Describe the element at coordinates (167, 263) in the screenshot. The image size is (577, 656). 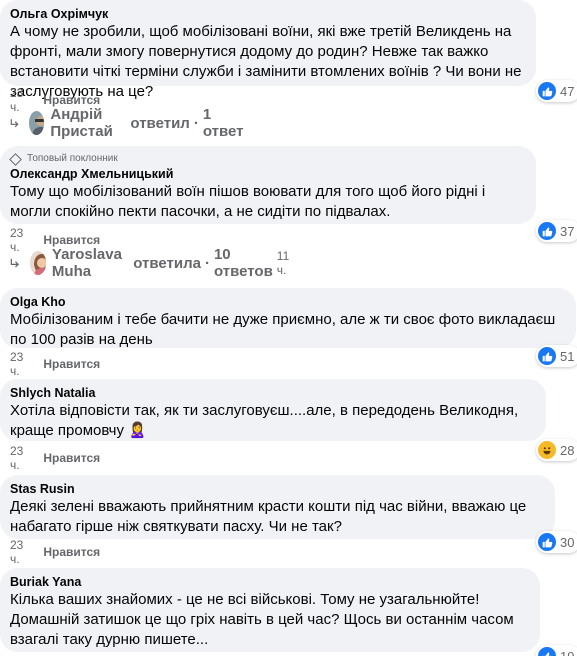
I see `reply-verb: ответила` at that location.